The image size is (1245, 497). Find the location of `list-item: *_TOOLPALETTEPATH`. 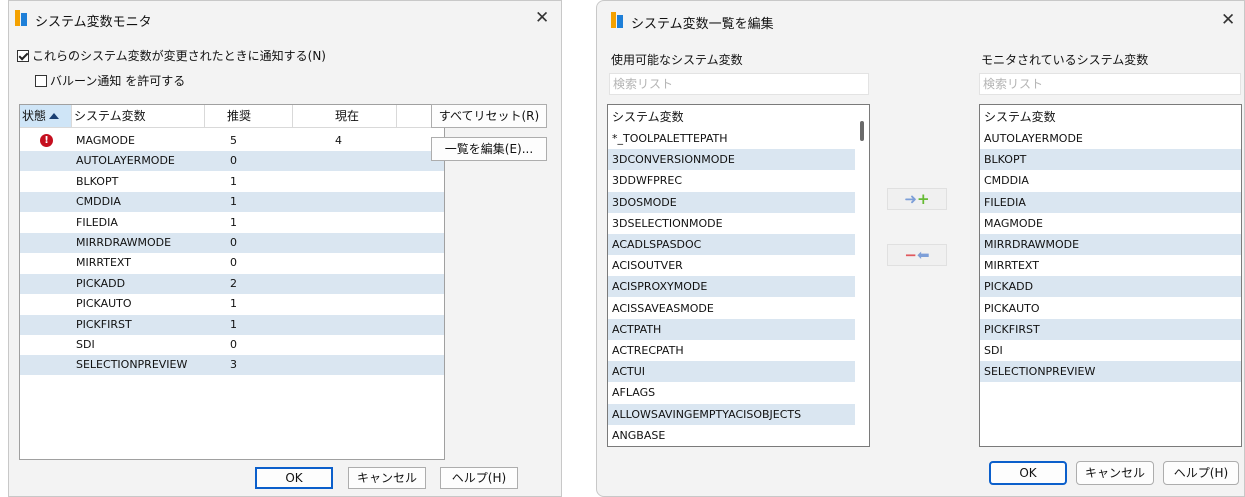

list-item: *_TOOLPALETTEPATH is located at coordinates (731, 138).